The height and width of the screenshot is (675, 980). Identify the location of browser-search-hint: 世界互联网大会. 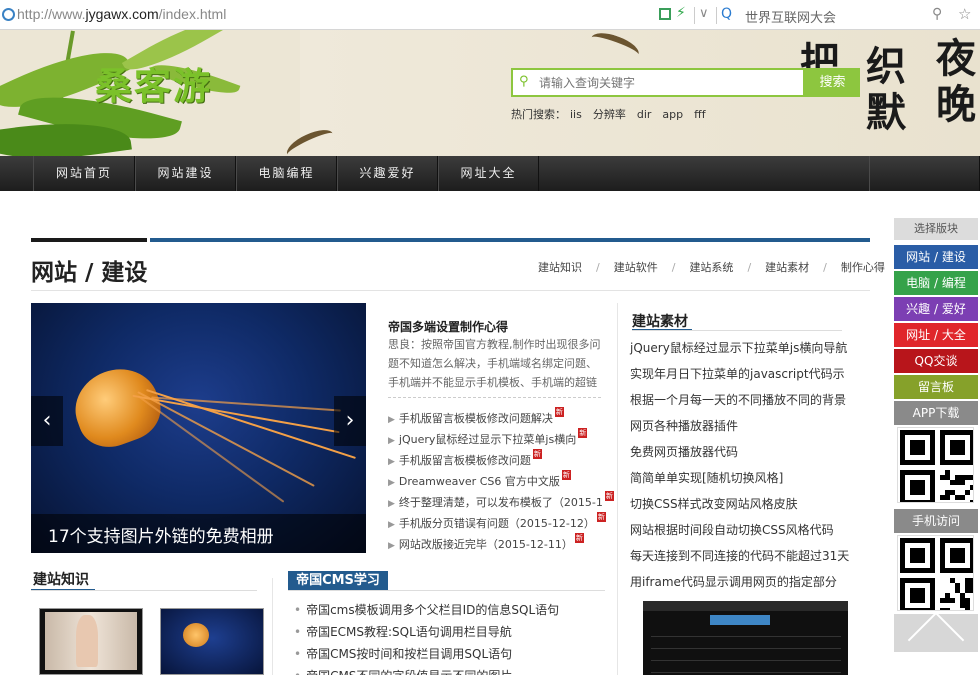
(790, 16).